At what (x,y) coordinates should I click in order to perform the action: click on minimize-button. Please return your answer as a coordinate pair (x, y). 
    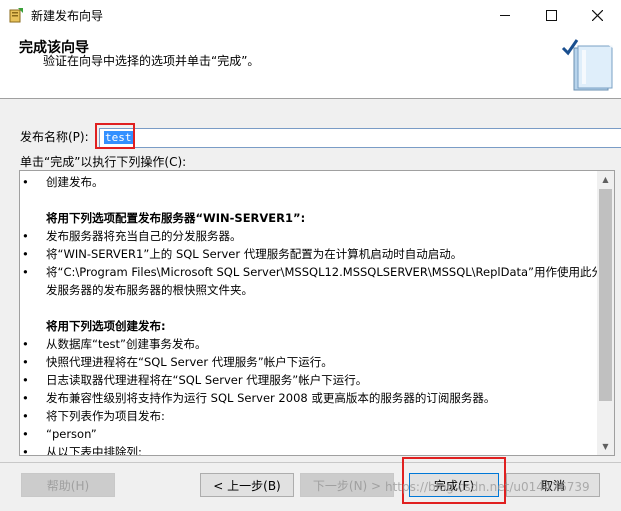
    Looking at the image, I should click on (505, 15).